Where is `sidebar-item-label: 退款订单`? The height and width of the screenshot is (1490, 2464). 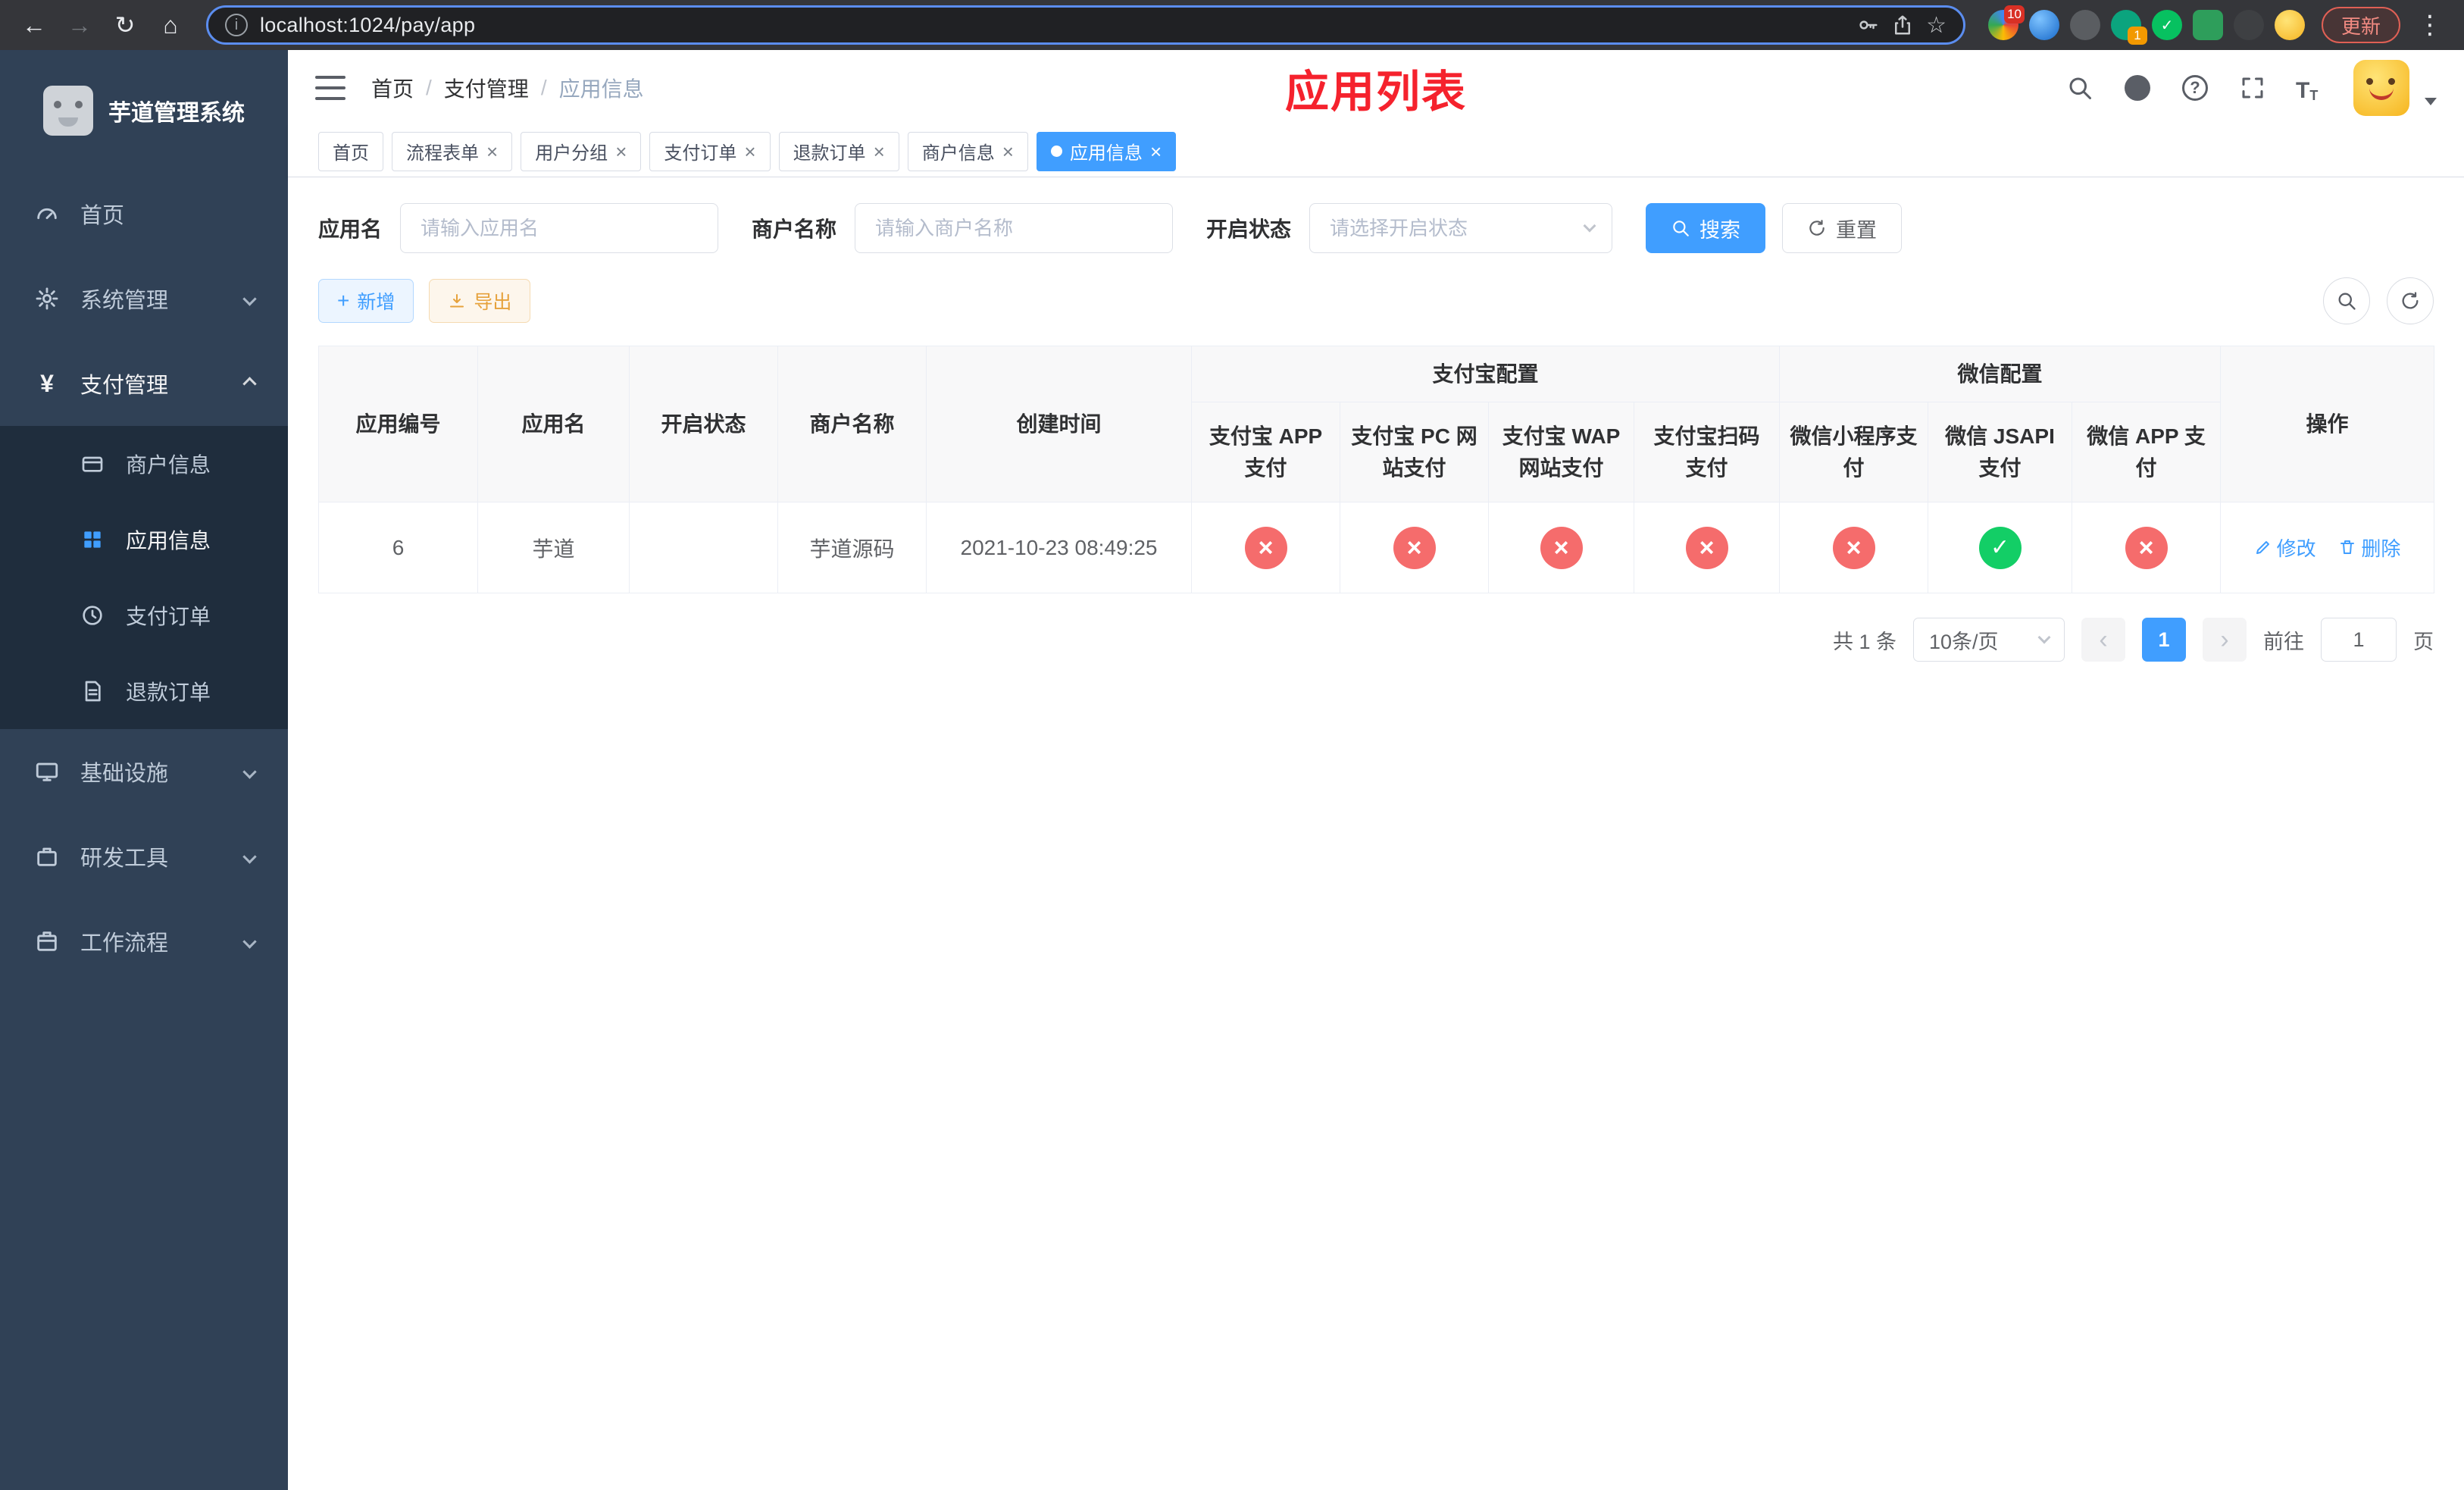 sidebar-item-label: 退款订单 is located at coordinates (168, 693).